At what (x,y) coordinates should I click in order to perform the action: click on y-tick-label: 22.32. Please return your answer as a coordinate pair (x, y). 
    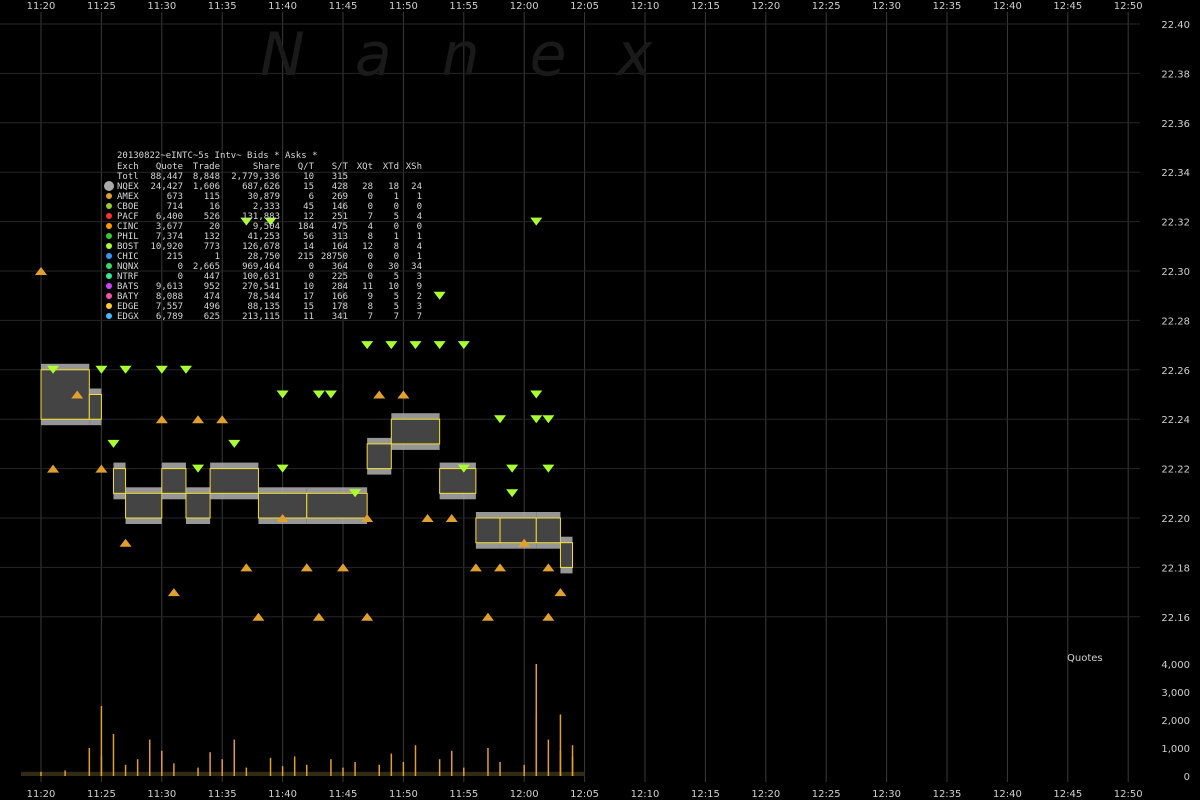
    Looking at the image, I should click on (1175, 223).